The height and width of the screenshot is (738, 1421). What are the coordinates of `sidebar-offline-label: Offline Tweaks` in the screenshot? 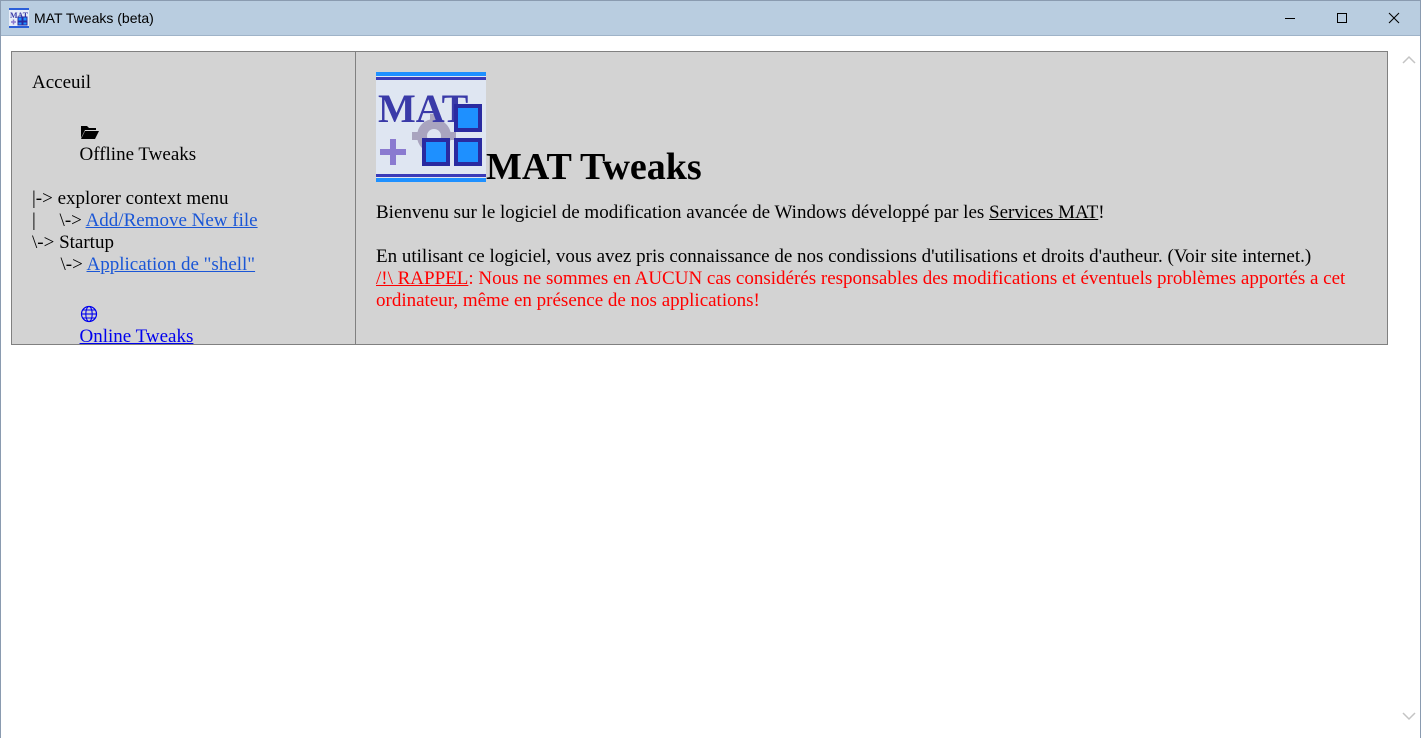 It's located at (138, 154).